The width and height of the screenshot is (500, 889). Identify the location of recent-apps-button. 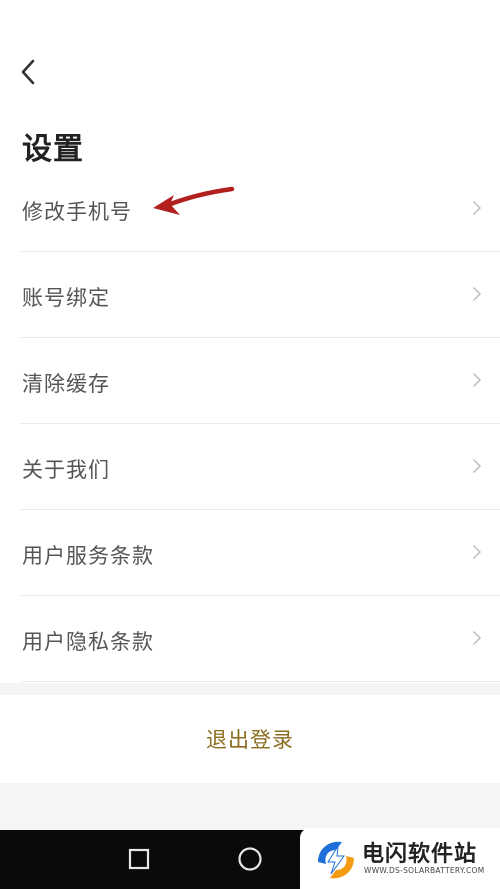
(139, 859).